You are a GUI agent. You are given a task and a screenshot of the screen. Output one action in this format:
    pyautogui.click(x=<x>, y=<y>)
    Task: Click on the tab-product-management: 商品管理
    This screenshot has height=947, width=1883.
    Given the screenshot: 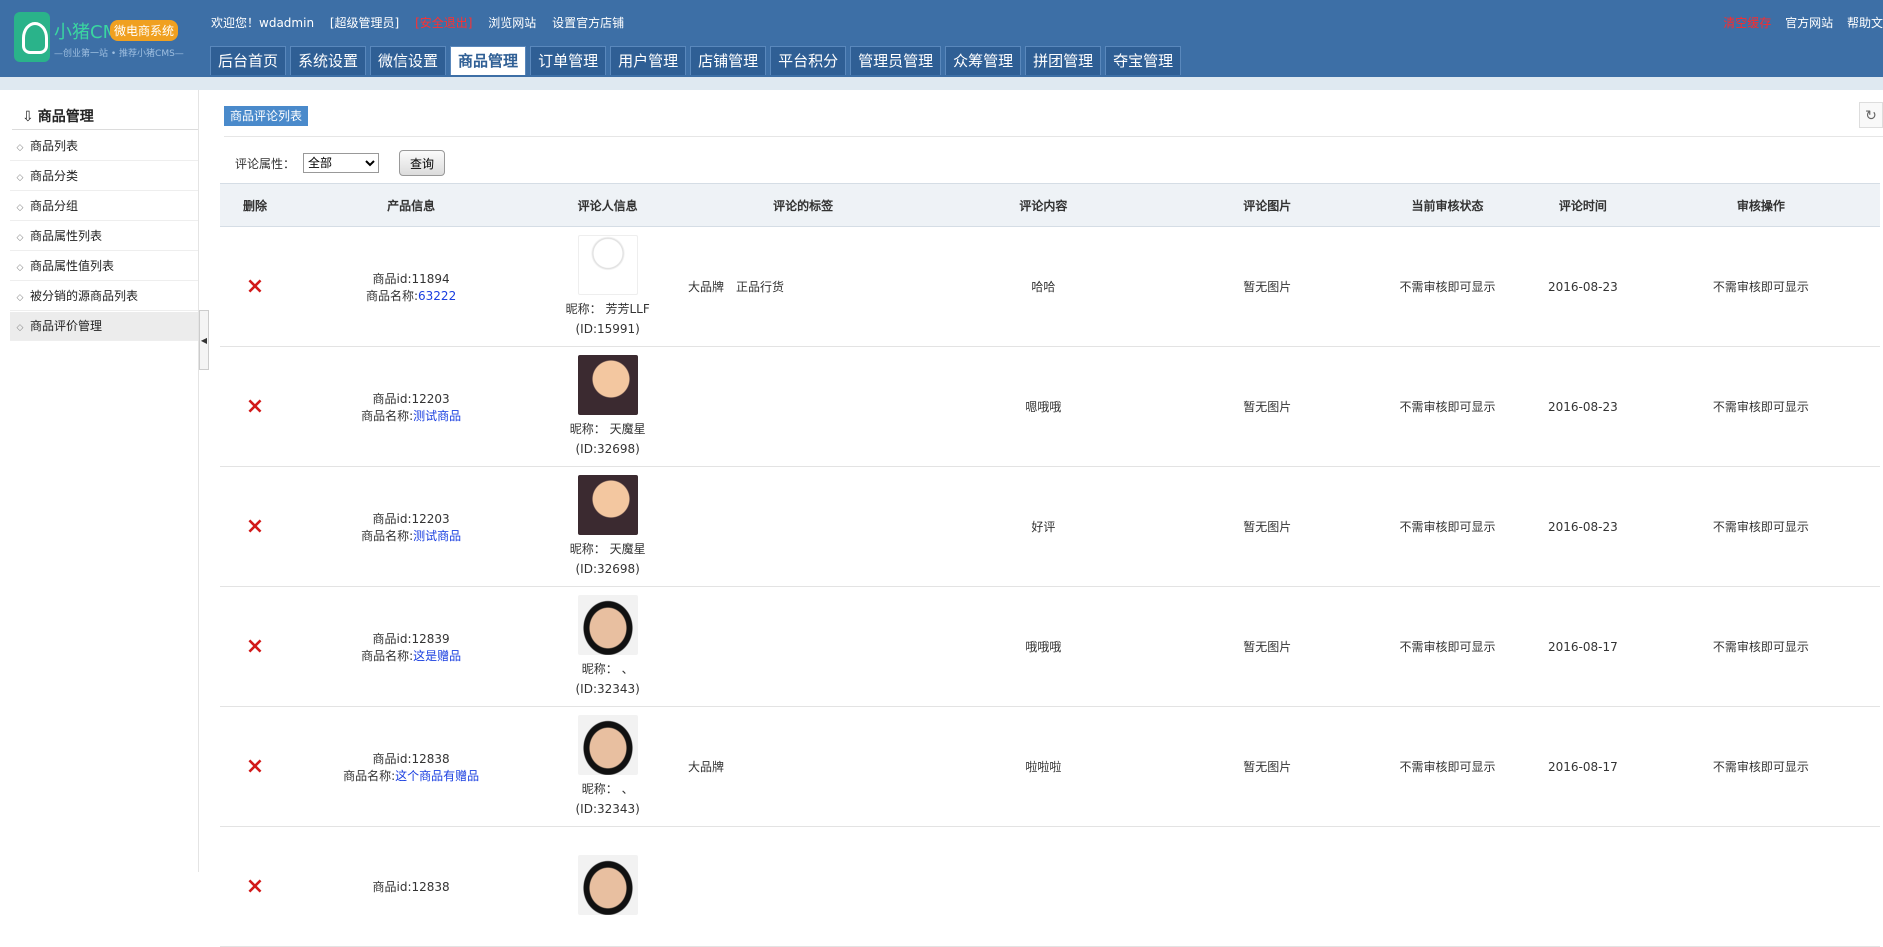 What is the action you would take?
    pyautogui.click(x=488, y=60)
    